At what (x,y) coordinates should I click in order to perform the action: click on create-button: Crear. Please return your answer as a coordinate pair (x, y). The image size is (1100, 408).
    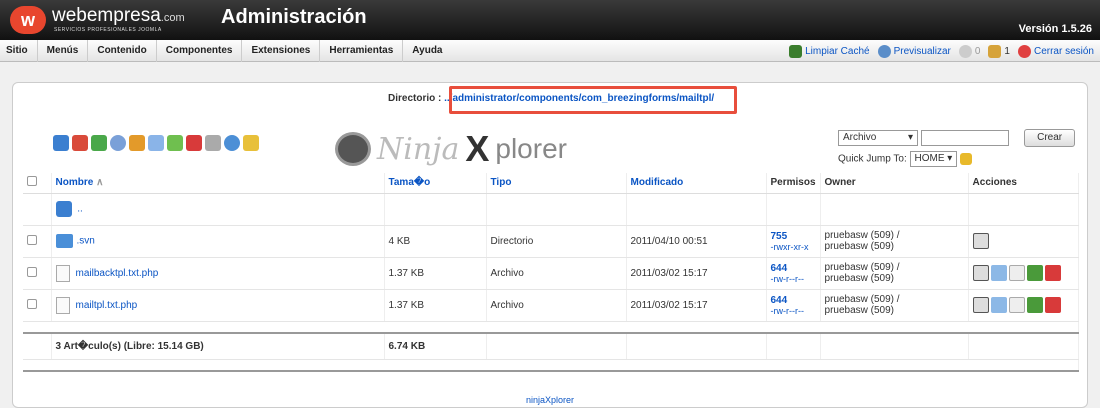
    Looking at the image, I should click on (1050, 138).